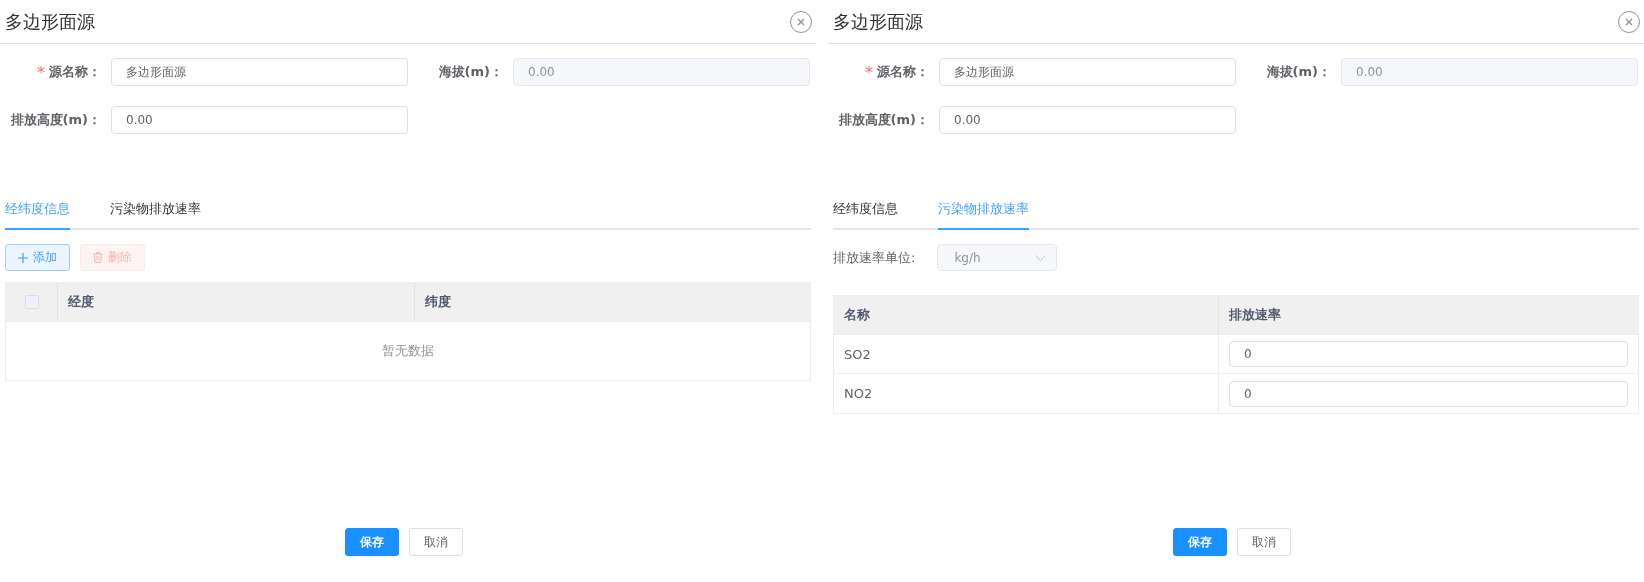 The width and height of the screenshot is (1644, 582). Describe the element at coordinates (1255, 315) in the screenshot. I see `column-header: 排放速率` at that location.